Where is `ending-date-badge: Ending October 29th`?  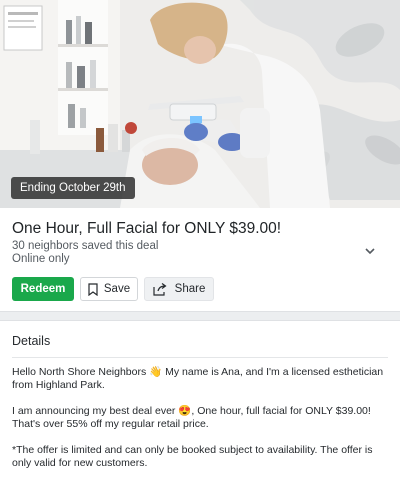
ending-date-badge: Ending October 29th is located at coordinates (73, 188).